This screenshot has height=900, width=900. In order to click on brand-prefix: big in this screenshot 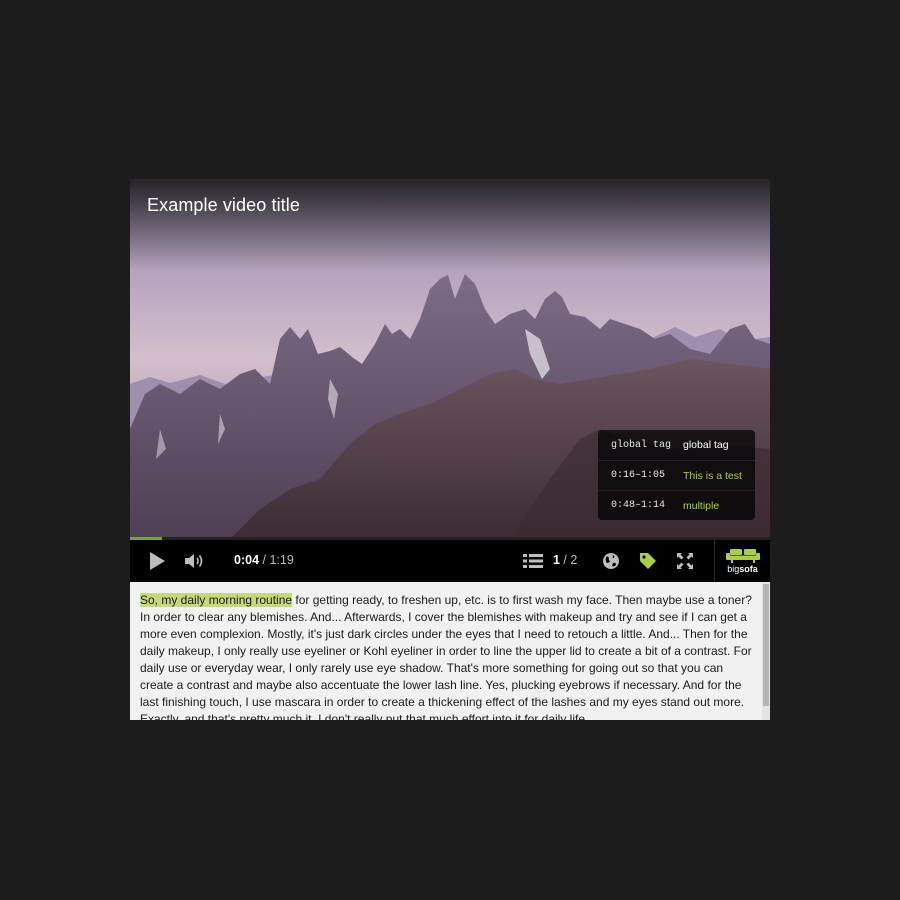, I will do `click(733, 569)`.